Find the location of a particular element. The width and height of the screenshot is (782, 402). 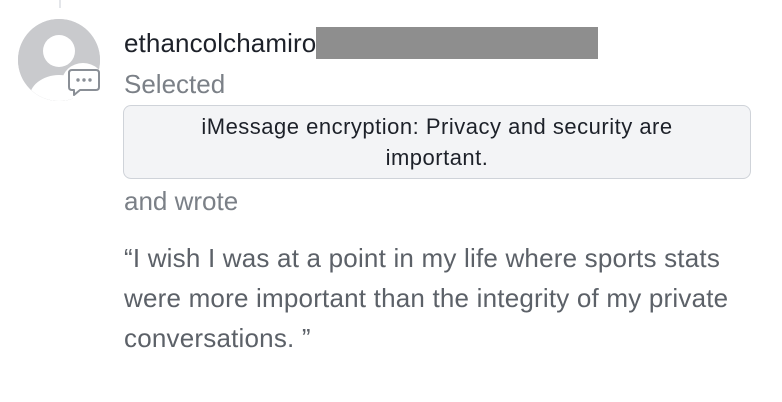

username-link: ethancolchamiro is located at coordinates (220, 43).